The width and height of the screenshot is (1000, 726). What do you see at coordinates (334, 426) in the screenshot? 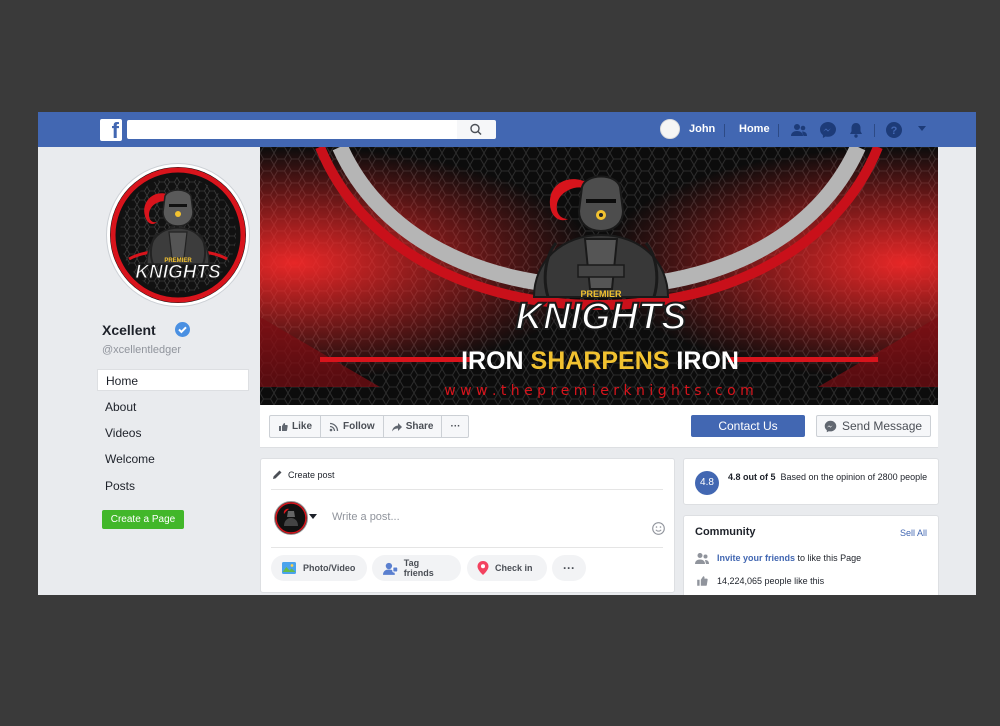
I see `rss-icon` at bounding box center [334, 426].